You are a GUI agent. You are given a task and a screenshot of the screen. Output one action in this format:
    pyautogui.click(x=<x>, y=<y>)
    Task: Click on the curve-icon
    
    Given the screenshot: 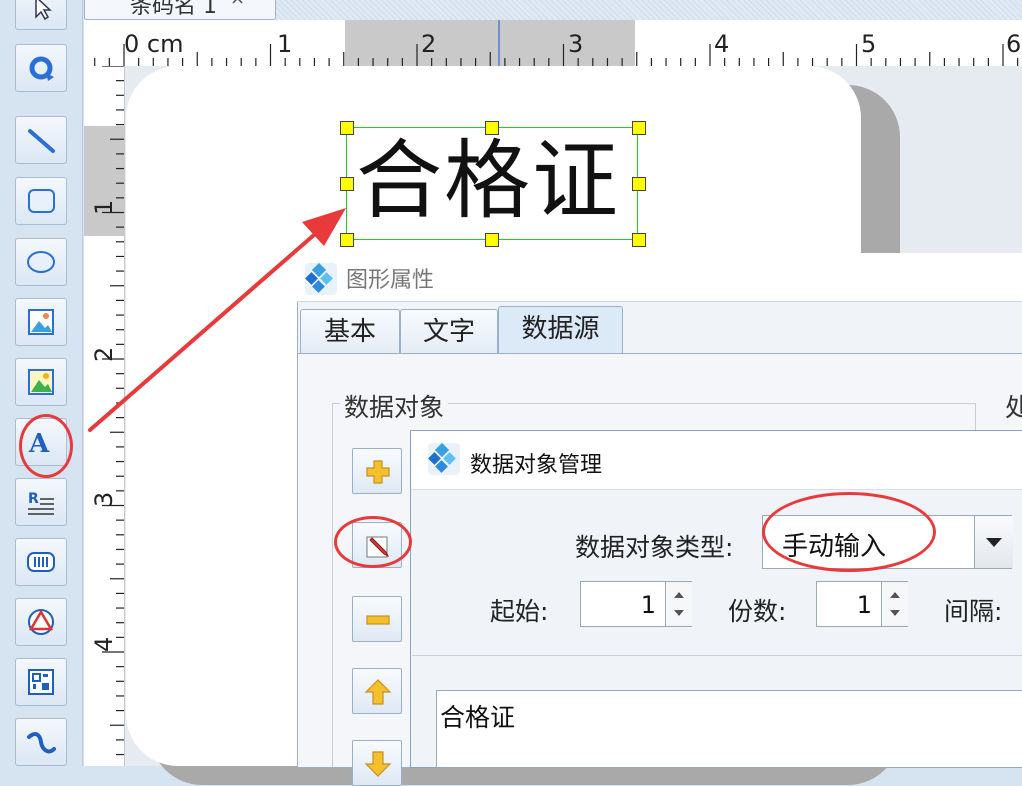 What is the action you would take?
    pyautogui.click(x=41, y=743)
    